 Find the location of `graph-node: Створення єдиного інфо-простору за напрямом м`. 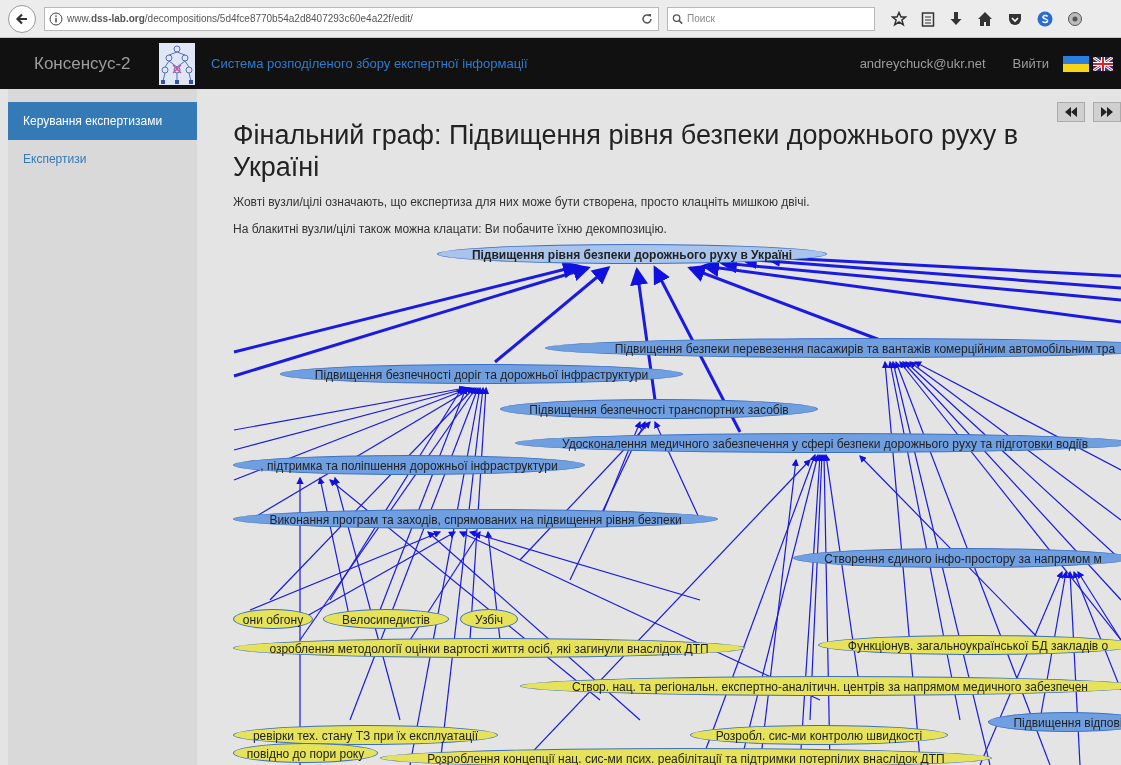

graph-node: Створення єдиного інфо-простору за напрямом м is located at coordinates (957, 558).